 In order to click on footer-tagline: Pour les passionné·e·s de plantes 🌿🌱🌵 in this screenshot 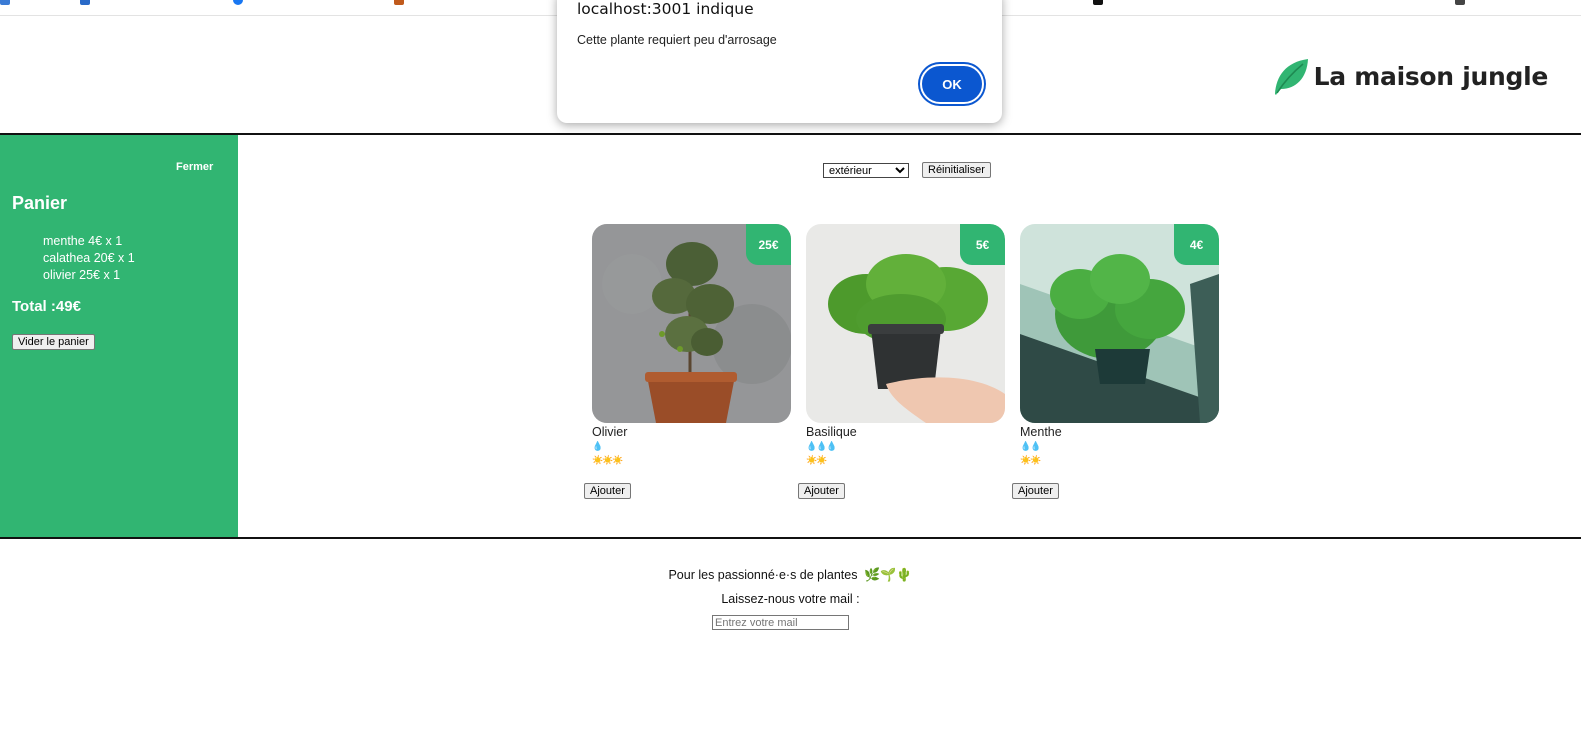, I will do `click(790, 575)`.